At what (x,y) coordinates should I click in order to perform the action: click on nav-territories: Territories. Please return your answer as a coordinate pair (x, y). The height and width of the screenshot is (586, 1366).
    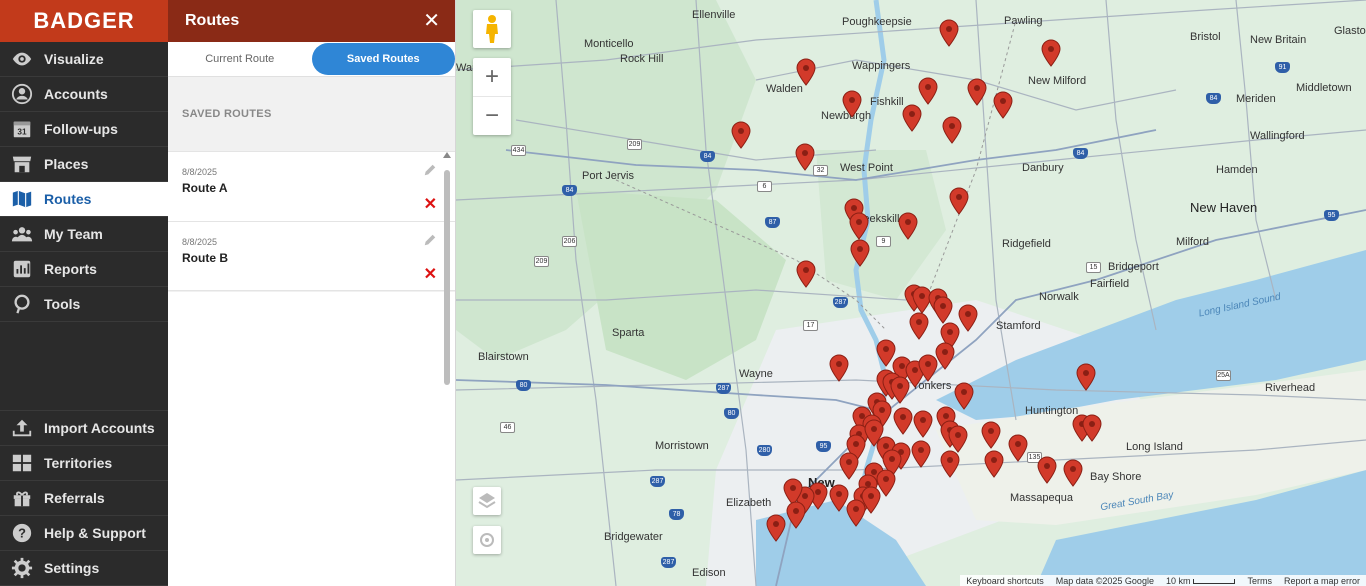
    Looking at the image, I should click on (84, 463).